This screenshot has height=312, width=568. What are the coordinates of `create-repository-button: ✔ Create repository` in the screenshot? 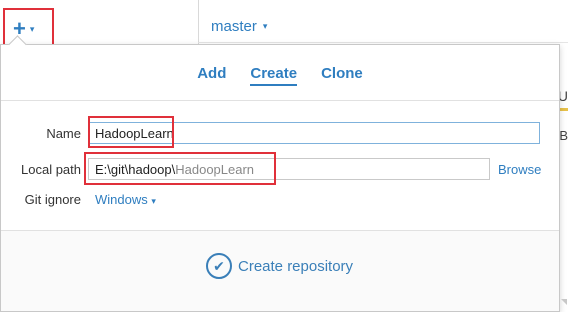 It's located at (279, 266).